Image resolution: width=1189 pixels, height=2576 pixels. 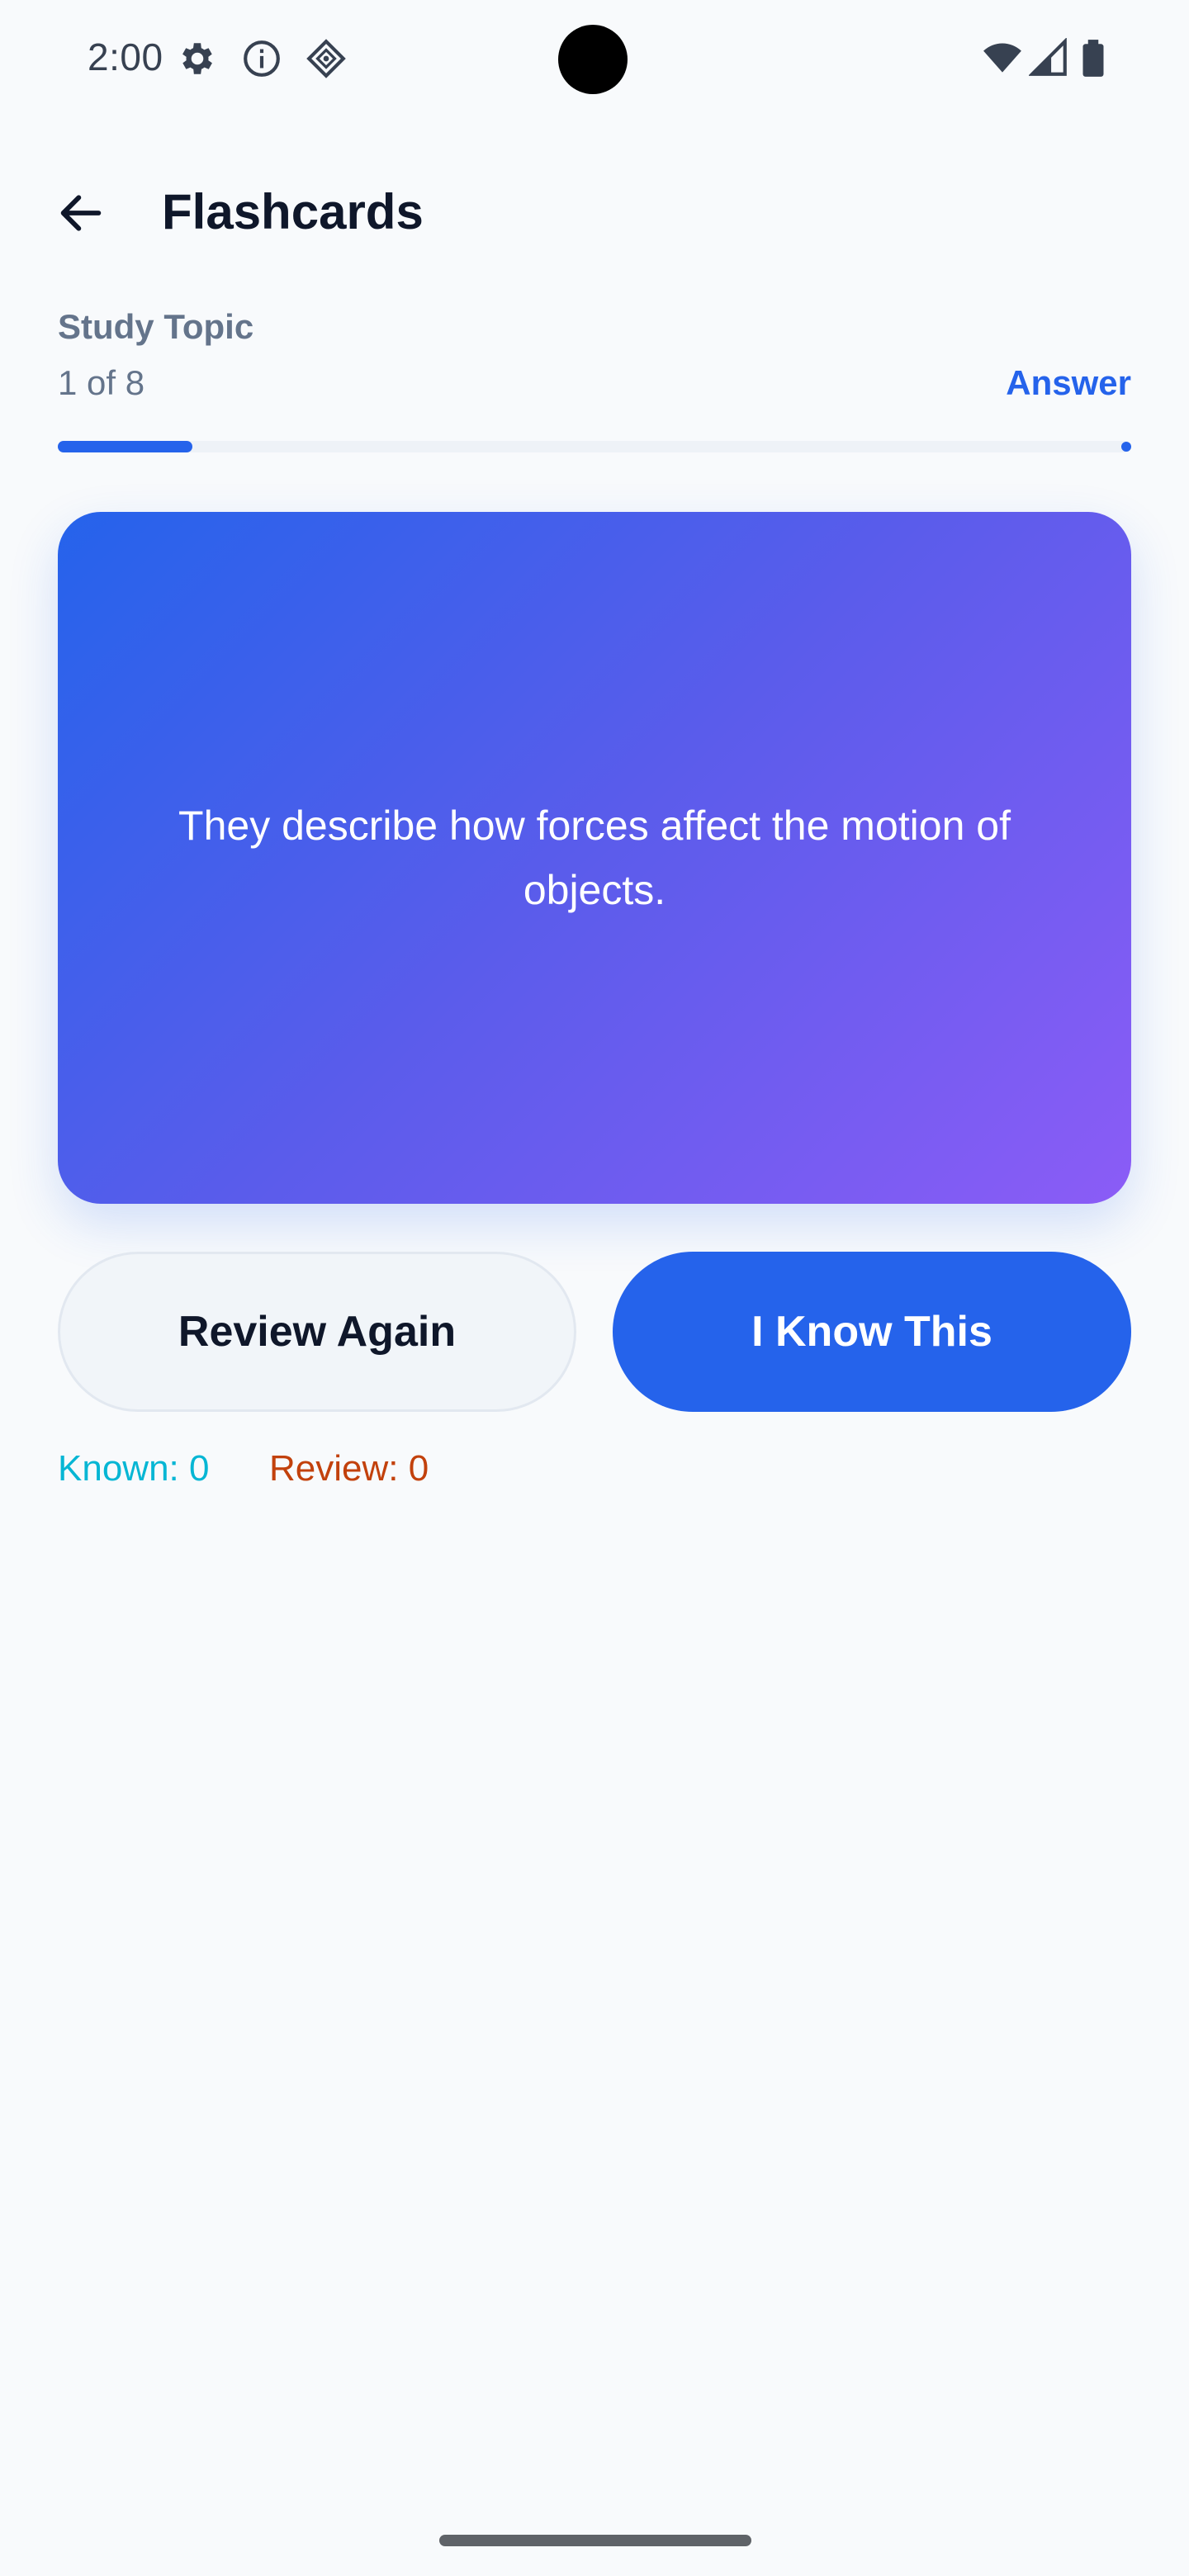 What do you see at coordinates (293, 211) in the screenshot?
I see `page-title: Flashcards` at bounding box center [293, 211].